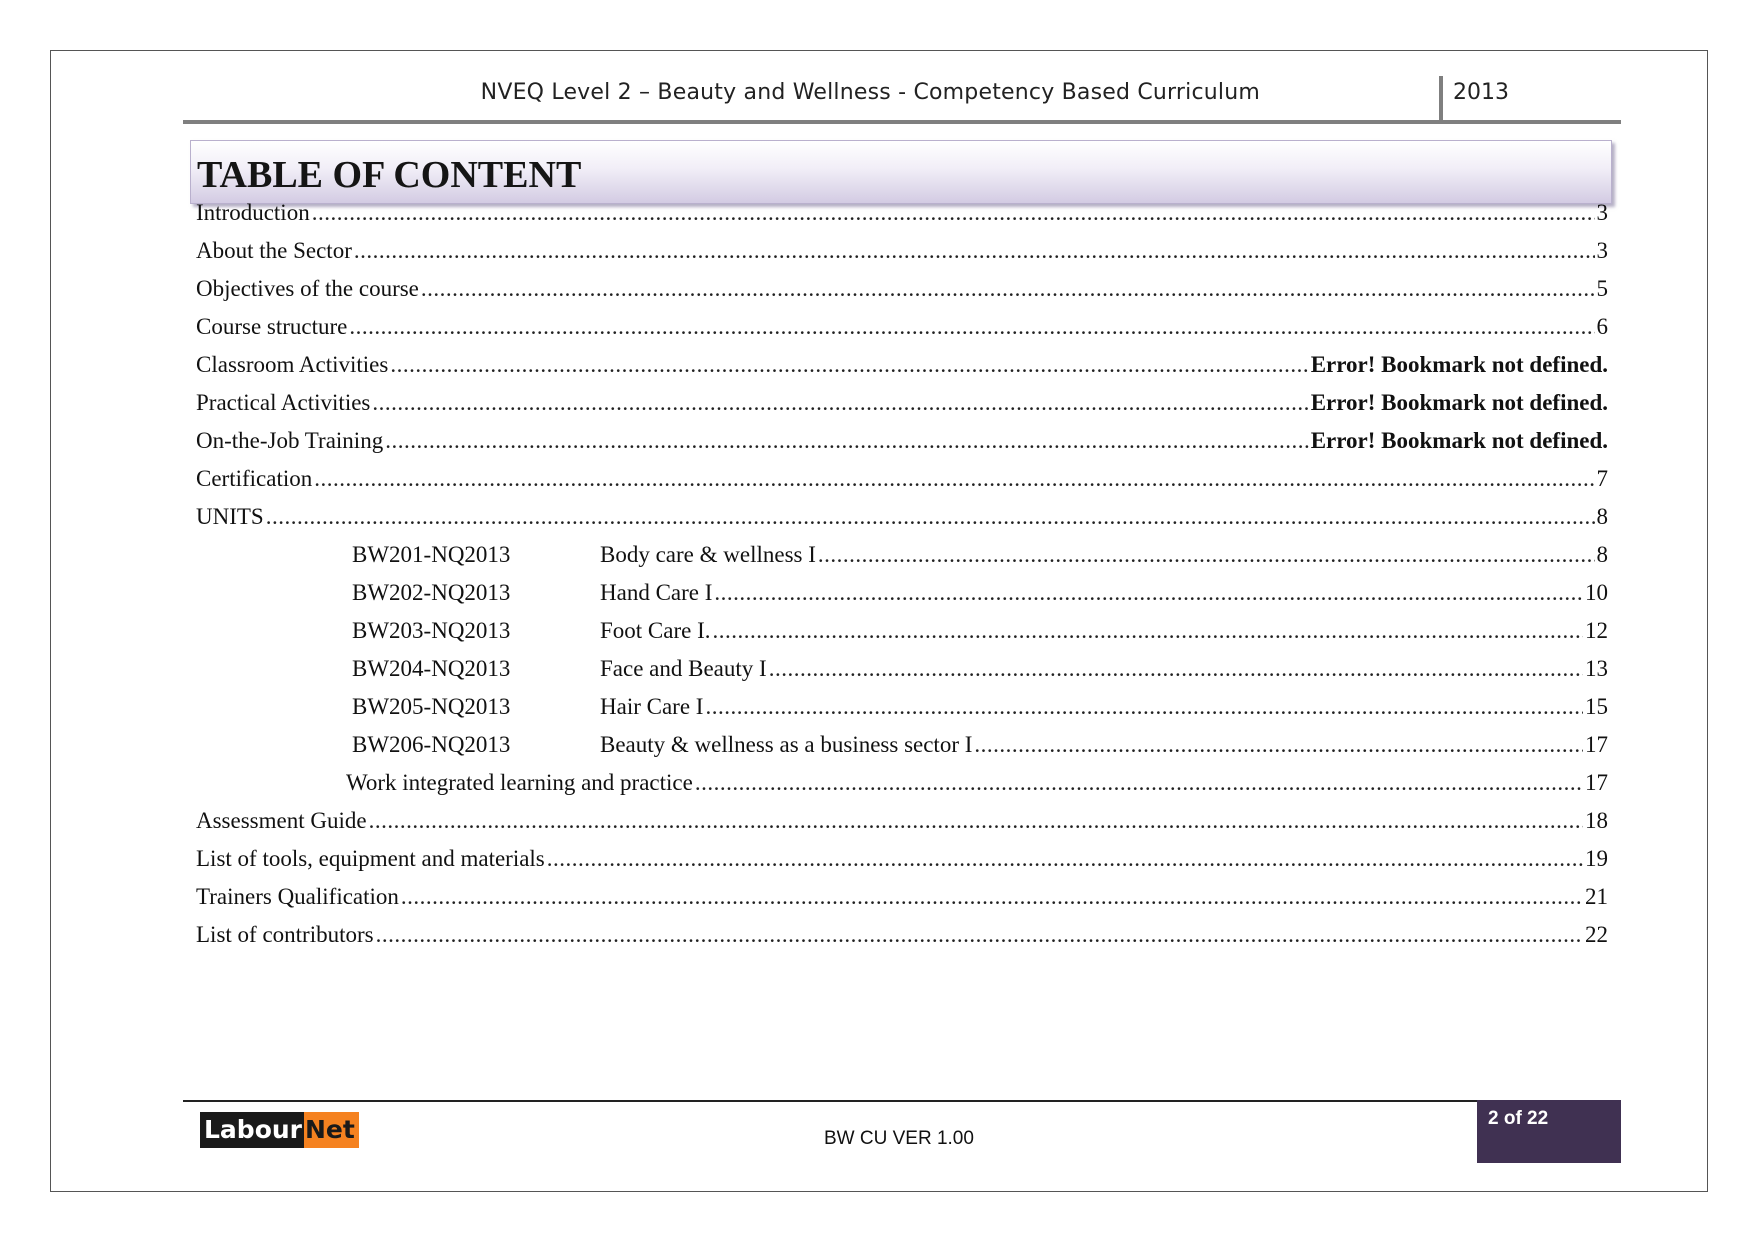  I want to click on toc-entry-about-the-sector: About the Sector 3, so click(902, 251).